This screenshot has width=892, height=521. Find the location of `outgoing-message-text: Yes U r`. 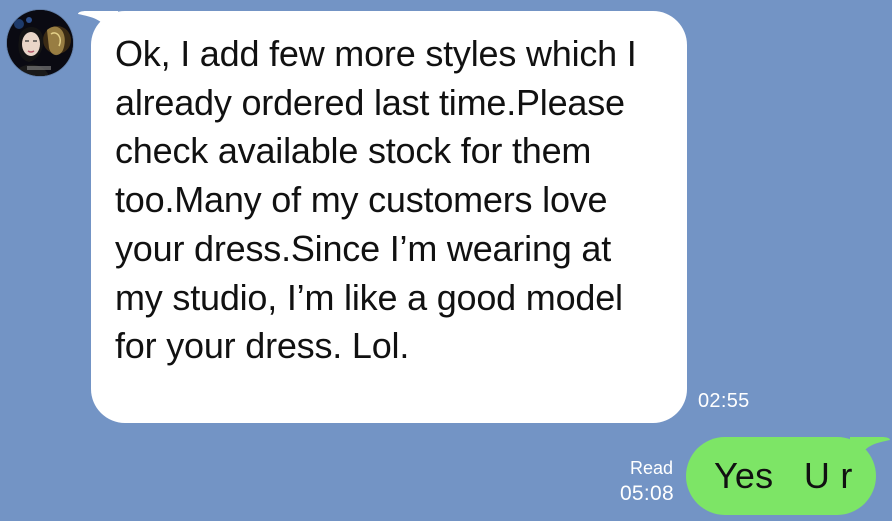

outgoing-message-text: Yes U r is located at coordinates (783, 475).